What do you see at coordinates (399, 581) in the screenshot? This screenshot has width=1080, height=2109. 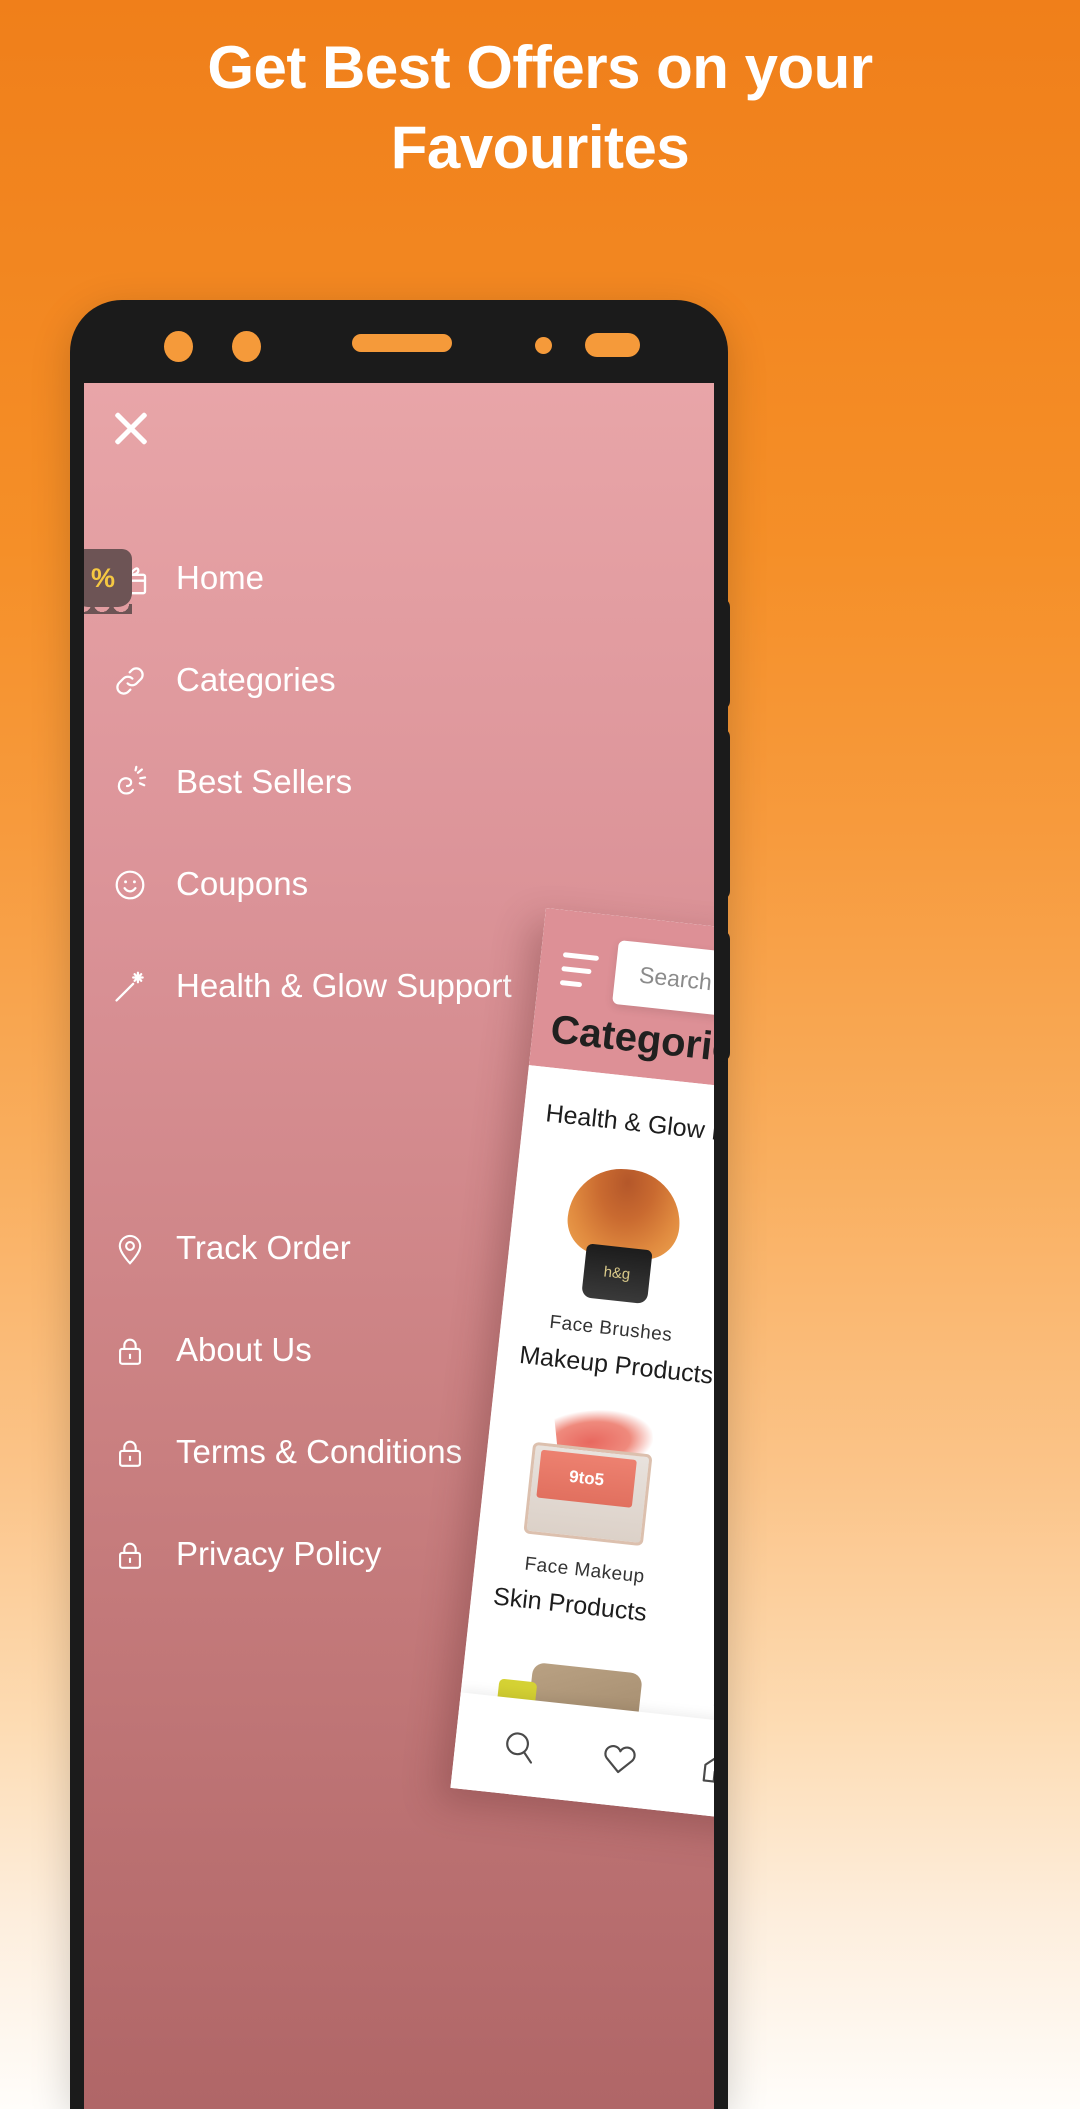 I see `sidebar-item-home: % Home` at bounding box center [399, 581].